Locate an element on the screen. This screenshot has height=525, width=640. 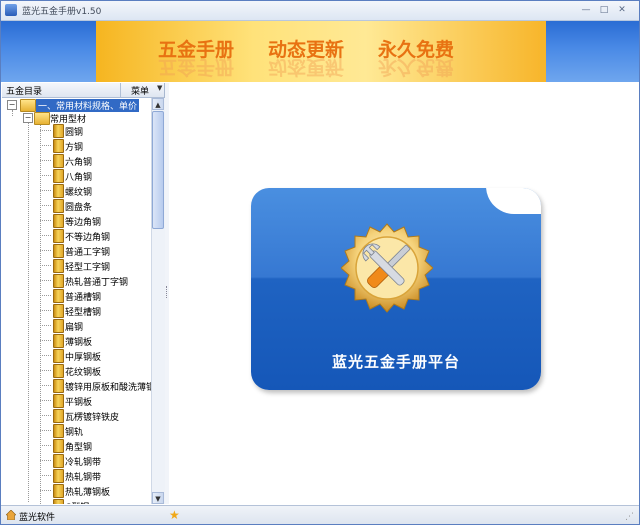
tree-item: 角型钢 is located at coordinates (76, 446).